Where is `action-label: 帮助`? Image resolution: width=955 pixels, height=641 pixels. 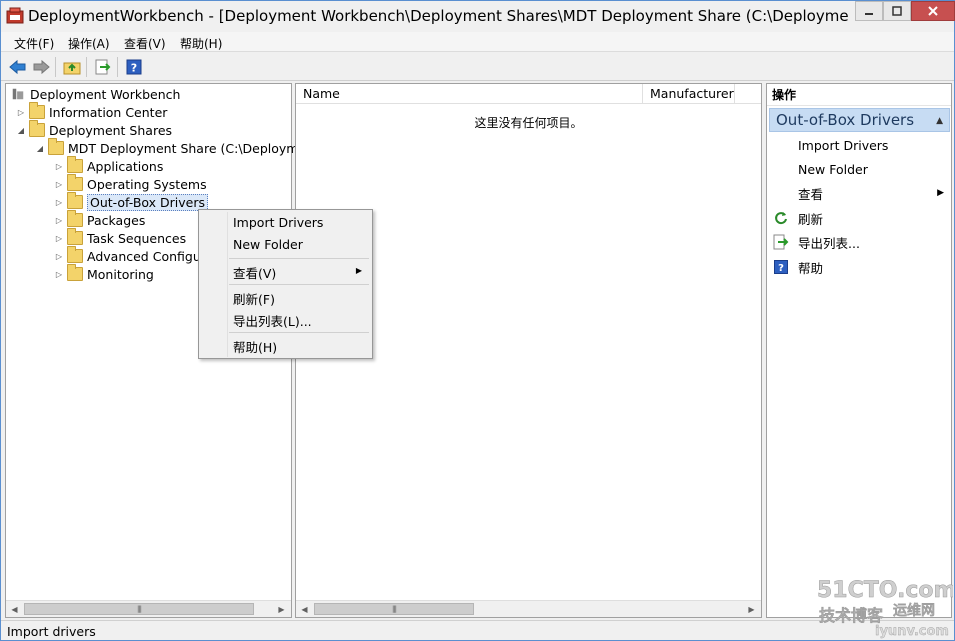
action-label: 帮助 is located at coordinates (811, 268).